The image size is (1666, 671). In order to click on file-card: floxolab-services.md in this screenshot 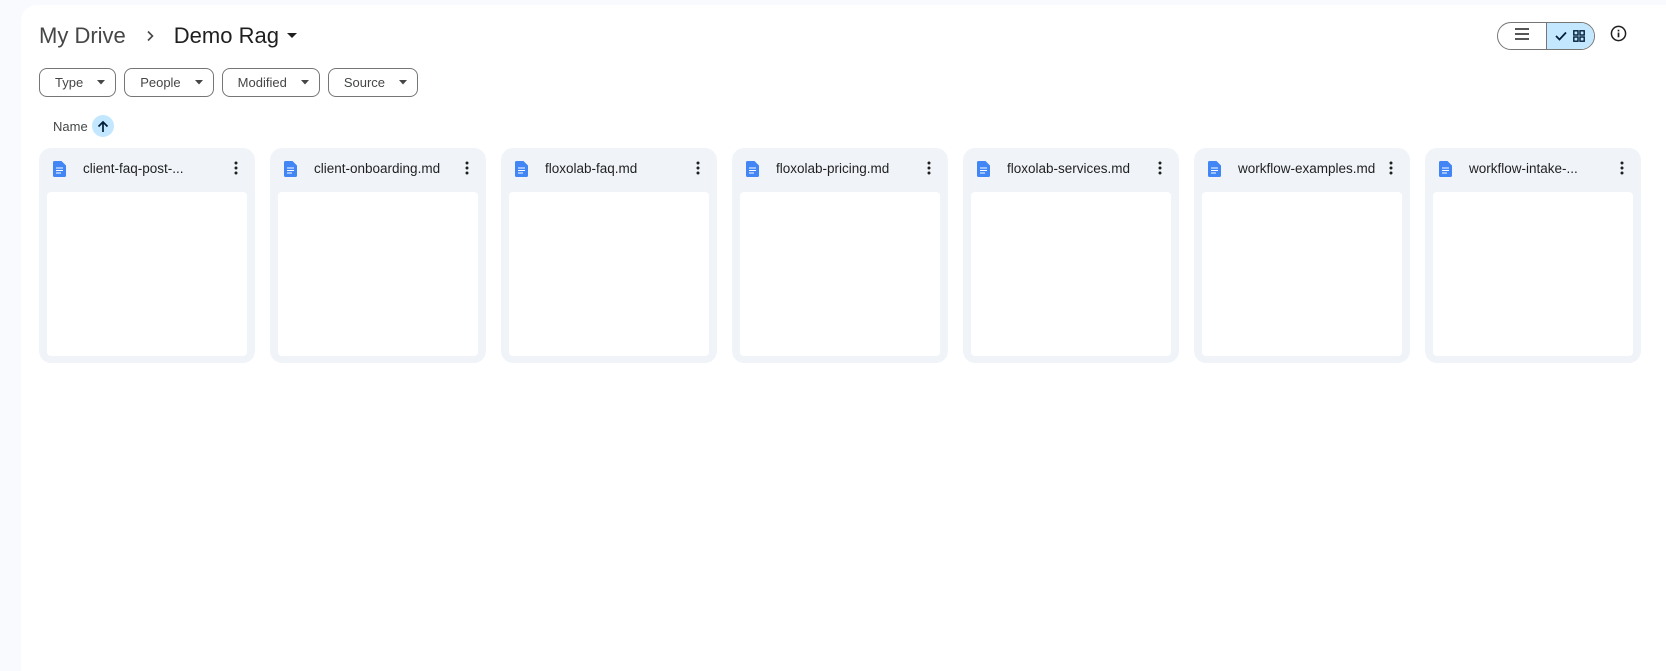, I will do `click(1071, 255)`.